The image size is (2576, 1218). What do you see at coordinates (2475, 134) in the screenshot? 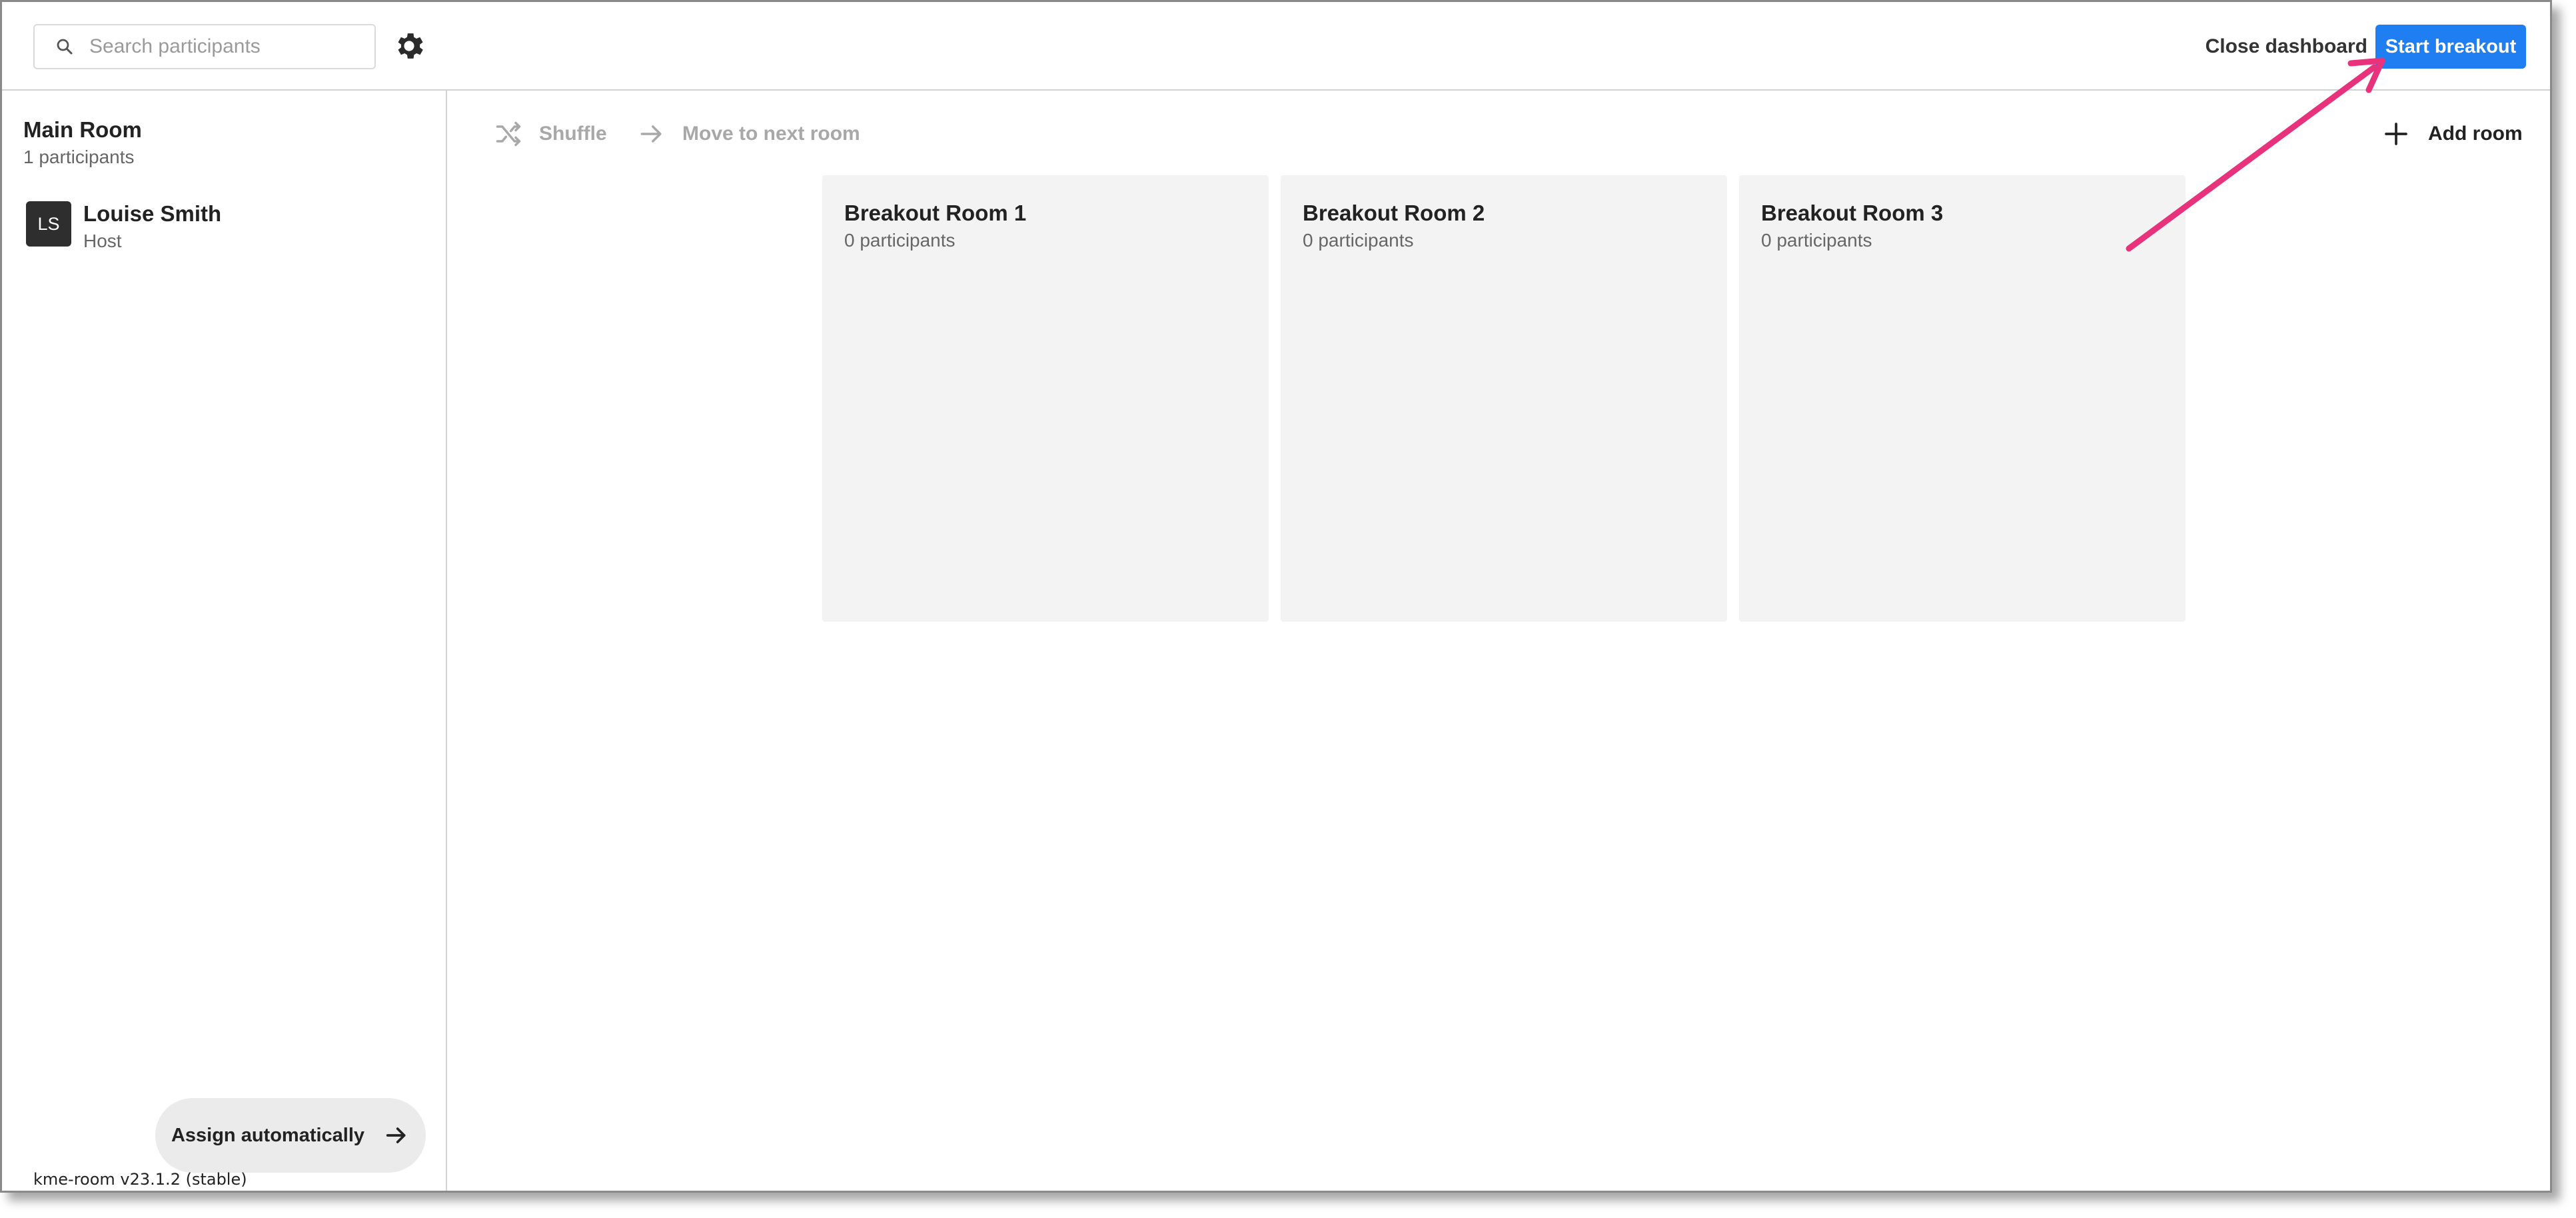
I see `add-room-label: Add room` at bounding box center [2475, 134].